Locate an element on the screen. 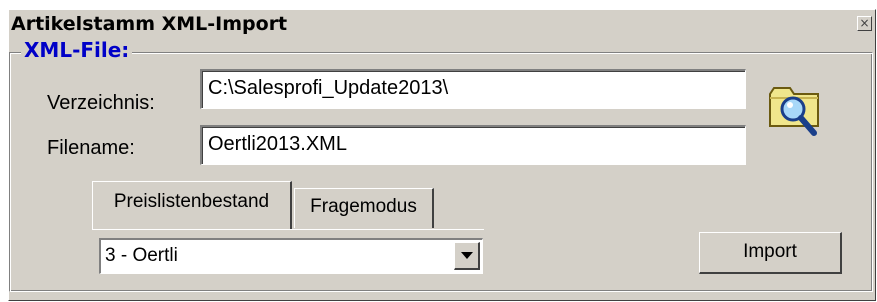 This screenshot has height=302, width=877. tab-preislistenbestand: Preislistenbestand is located at coordinates (192, 205).